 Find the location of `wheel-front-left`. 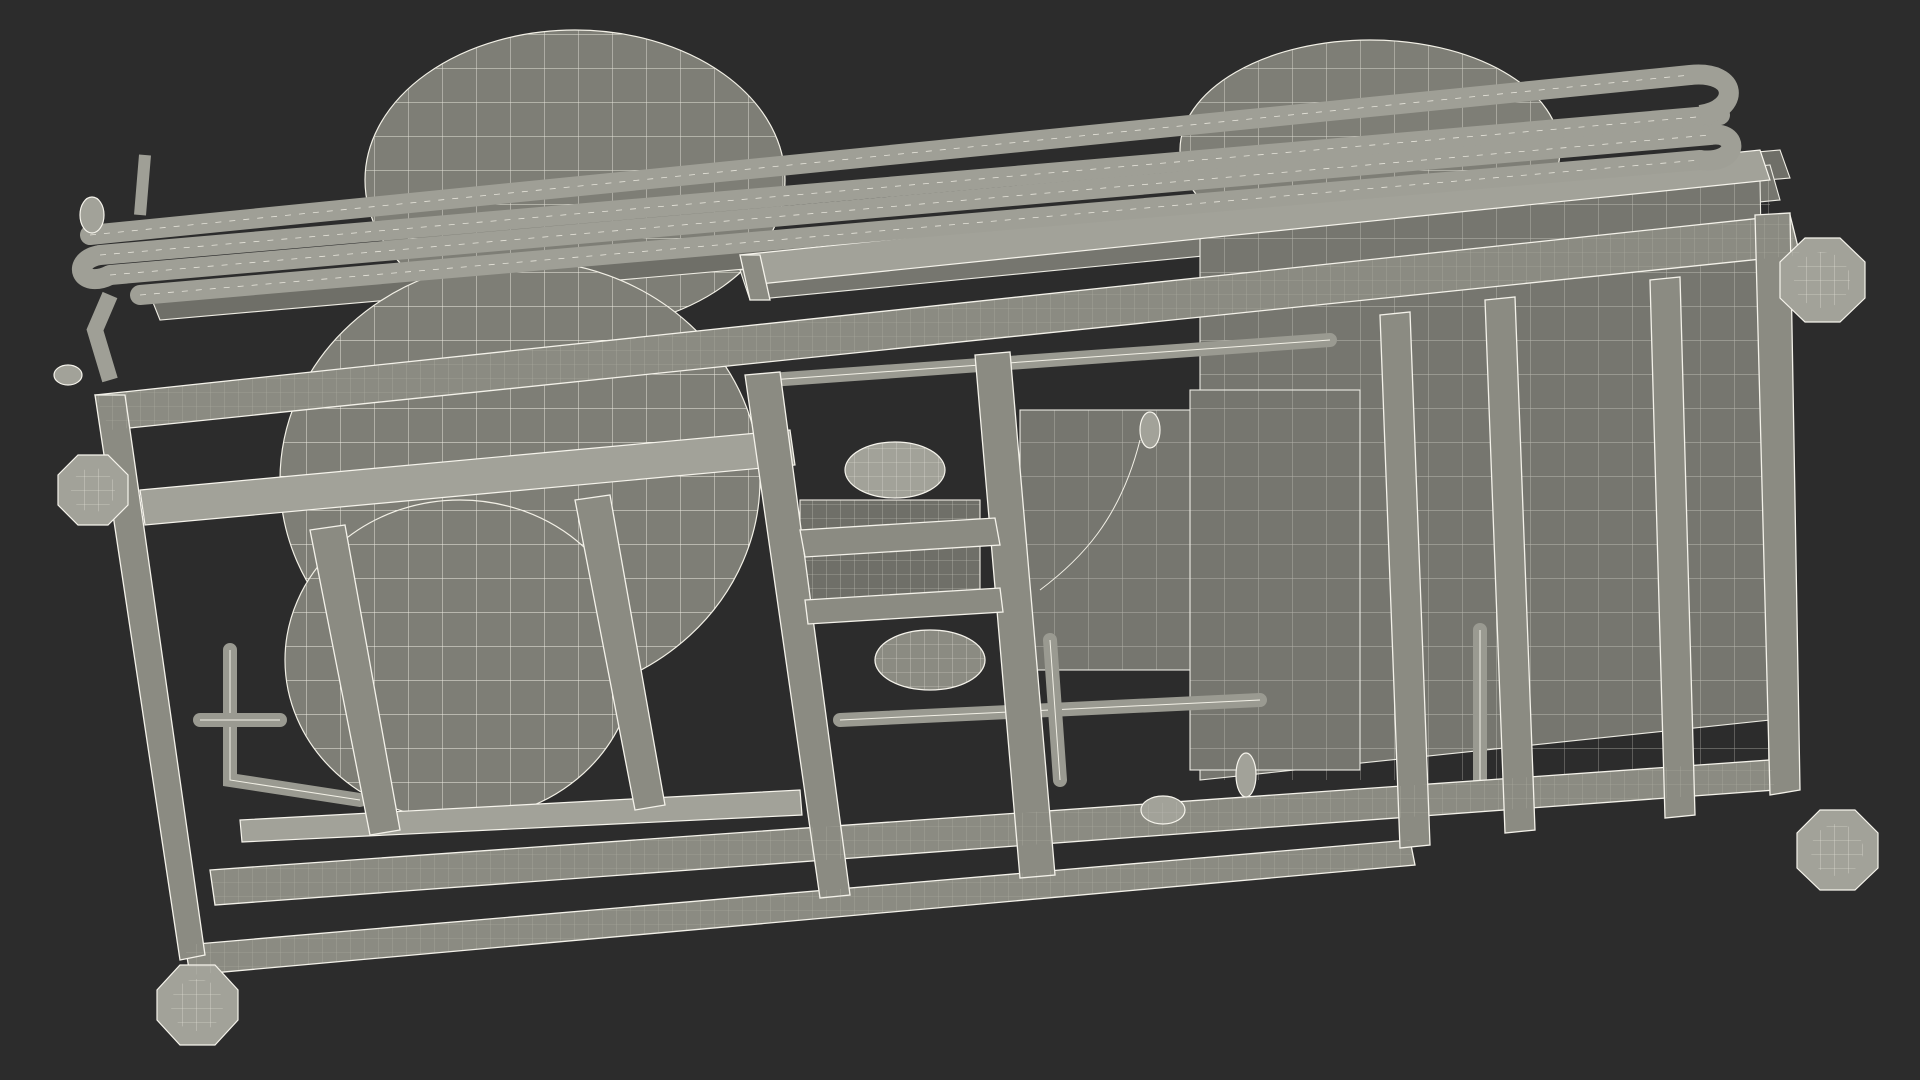

wheel-front-left is located at coordinates (93, 490).